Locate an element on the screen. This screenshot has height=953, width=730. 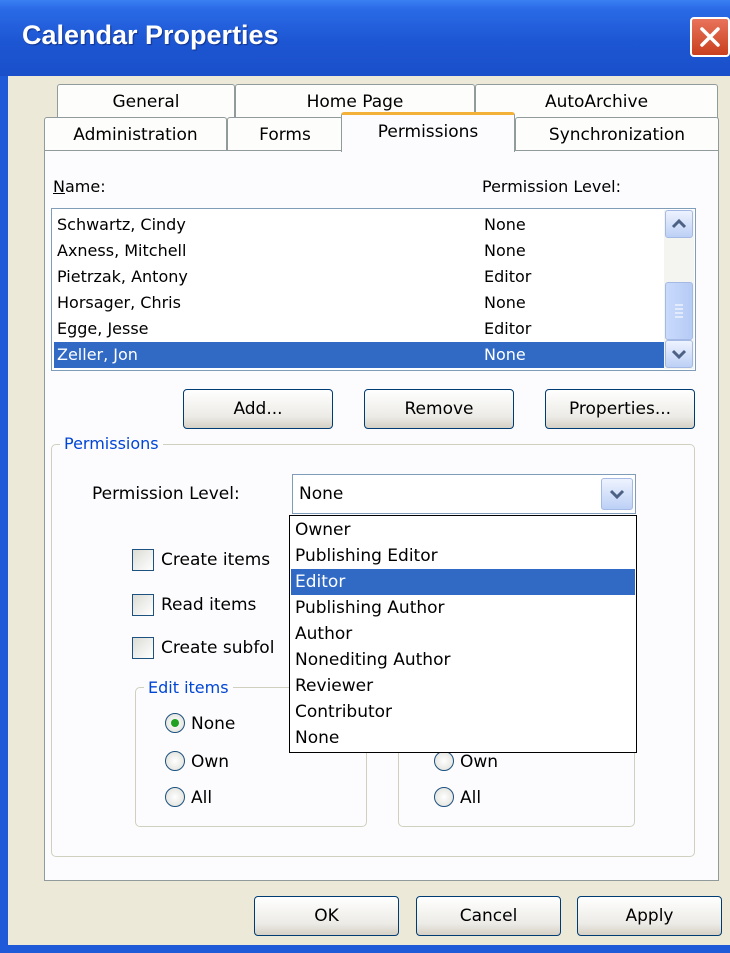
edit-own-label: Own is located at coordinates (210, 762).